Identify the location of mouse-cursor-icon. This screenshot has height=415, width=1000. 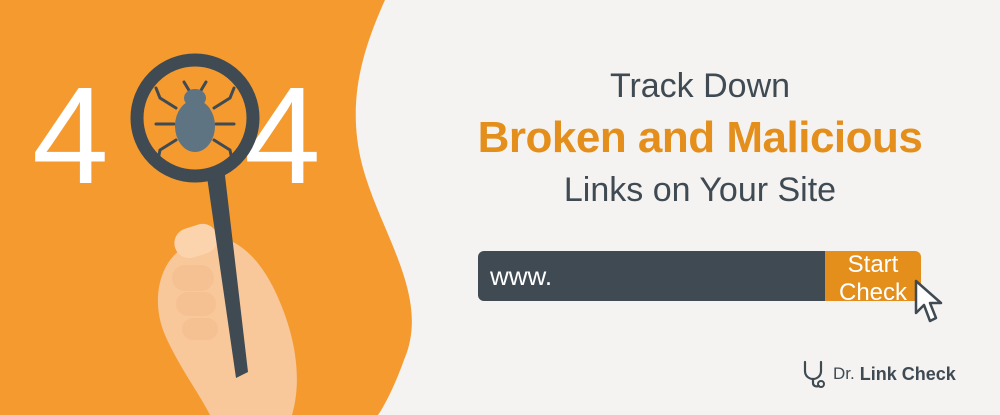
(928, 301).